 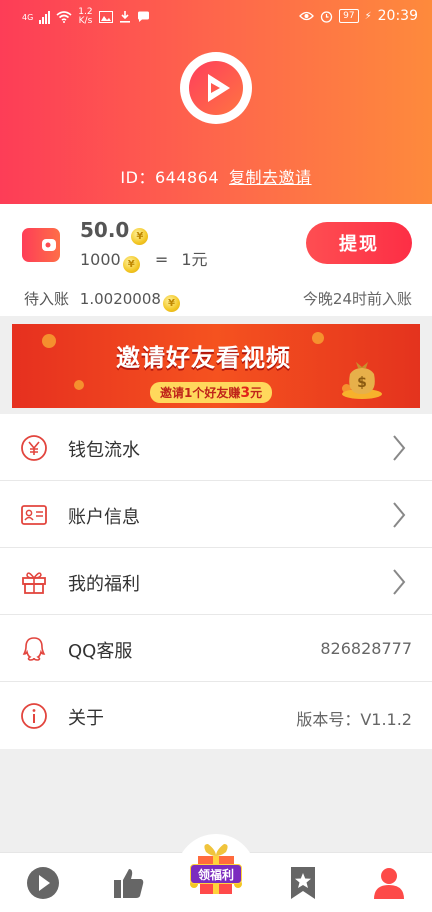 I want to click on benefits-tab-label: 领福利, so click(x=216, y=874).